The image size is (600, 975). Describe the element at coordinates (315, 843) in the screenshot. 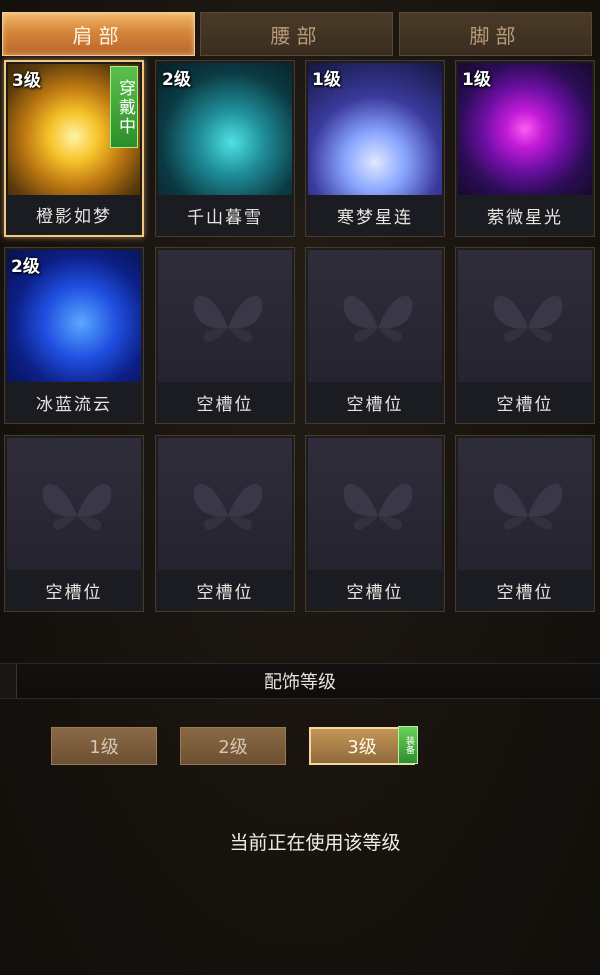

I see `level-status-text: 当前正在使用该等级` at that location.